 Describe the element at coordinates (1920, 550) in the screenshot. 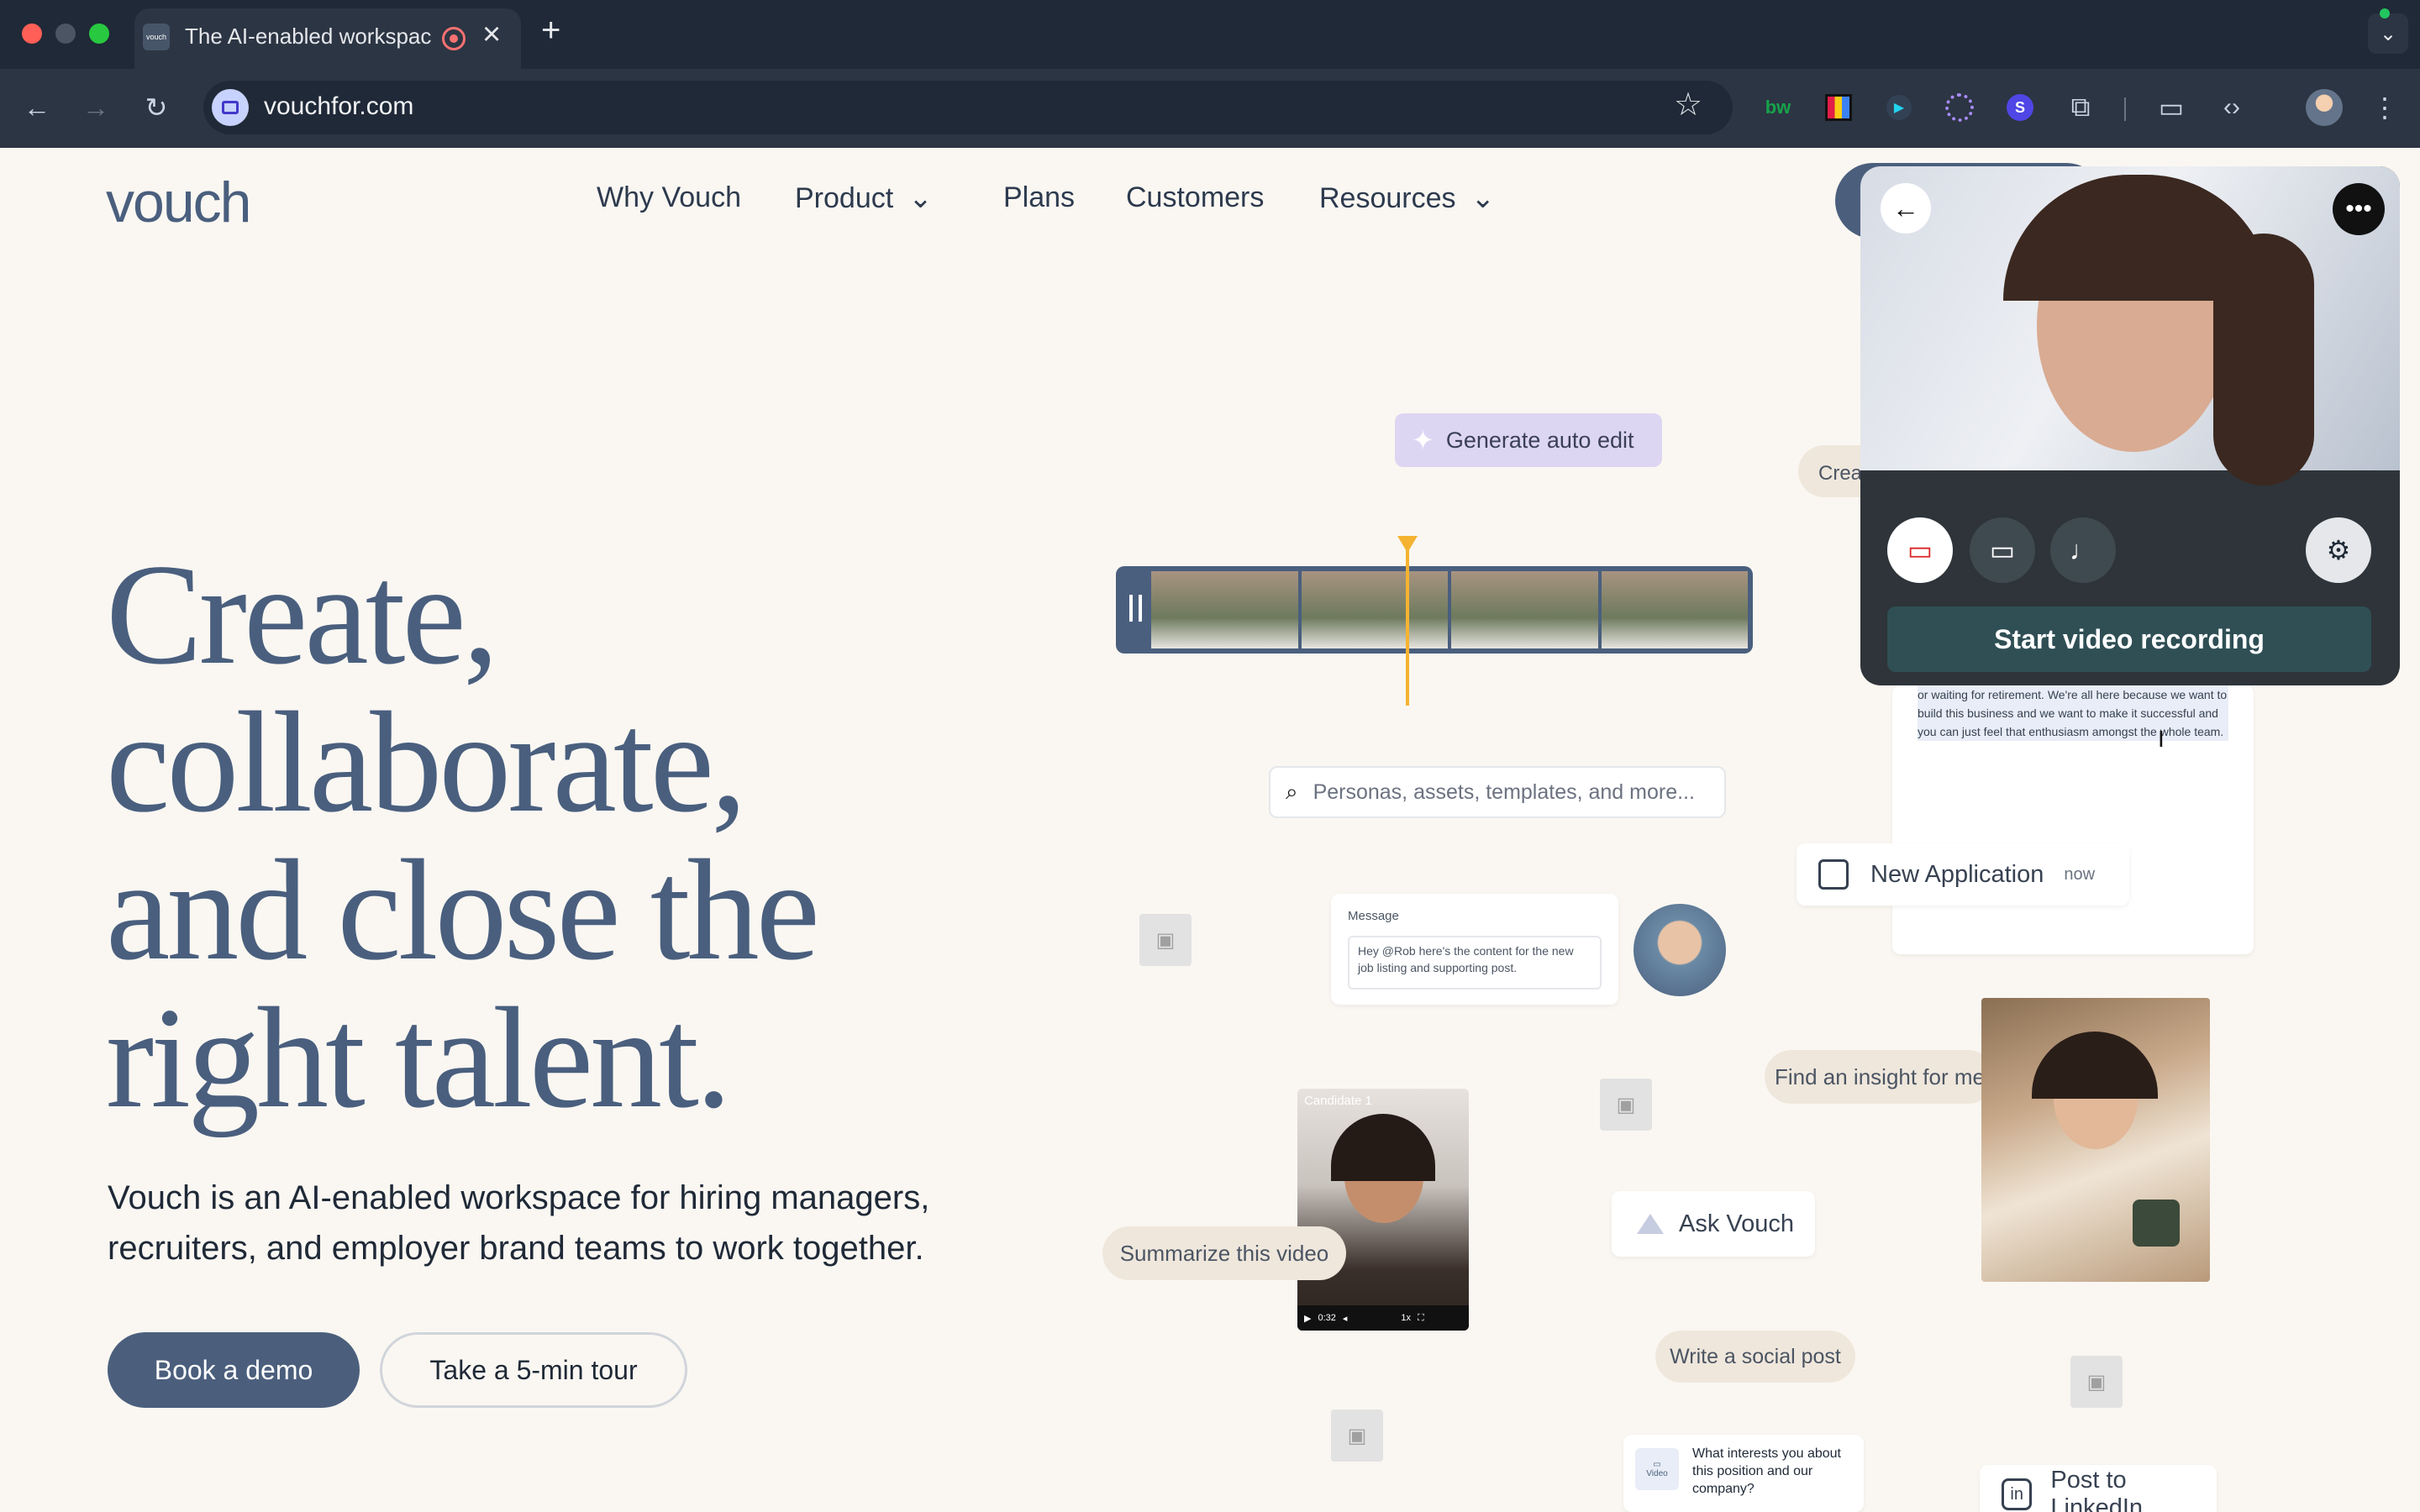

I see `screen-share-off-icon: ▭` at that location.